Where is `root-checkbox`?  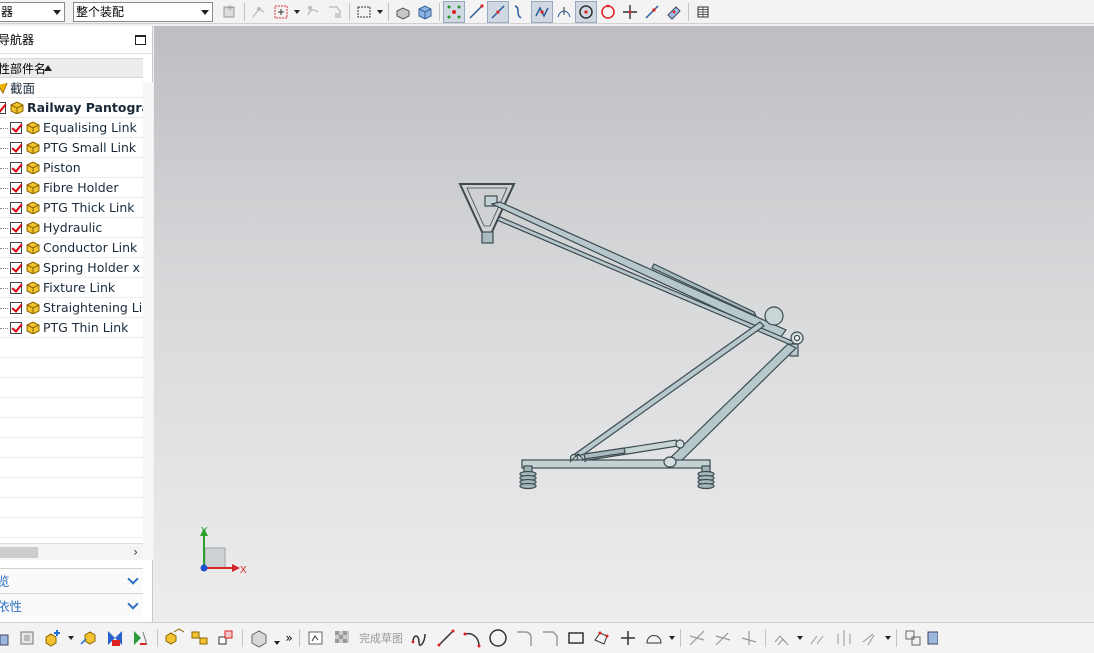
root-checkbox is located at coordinates (3, 107).